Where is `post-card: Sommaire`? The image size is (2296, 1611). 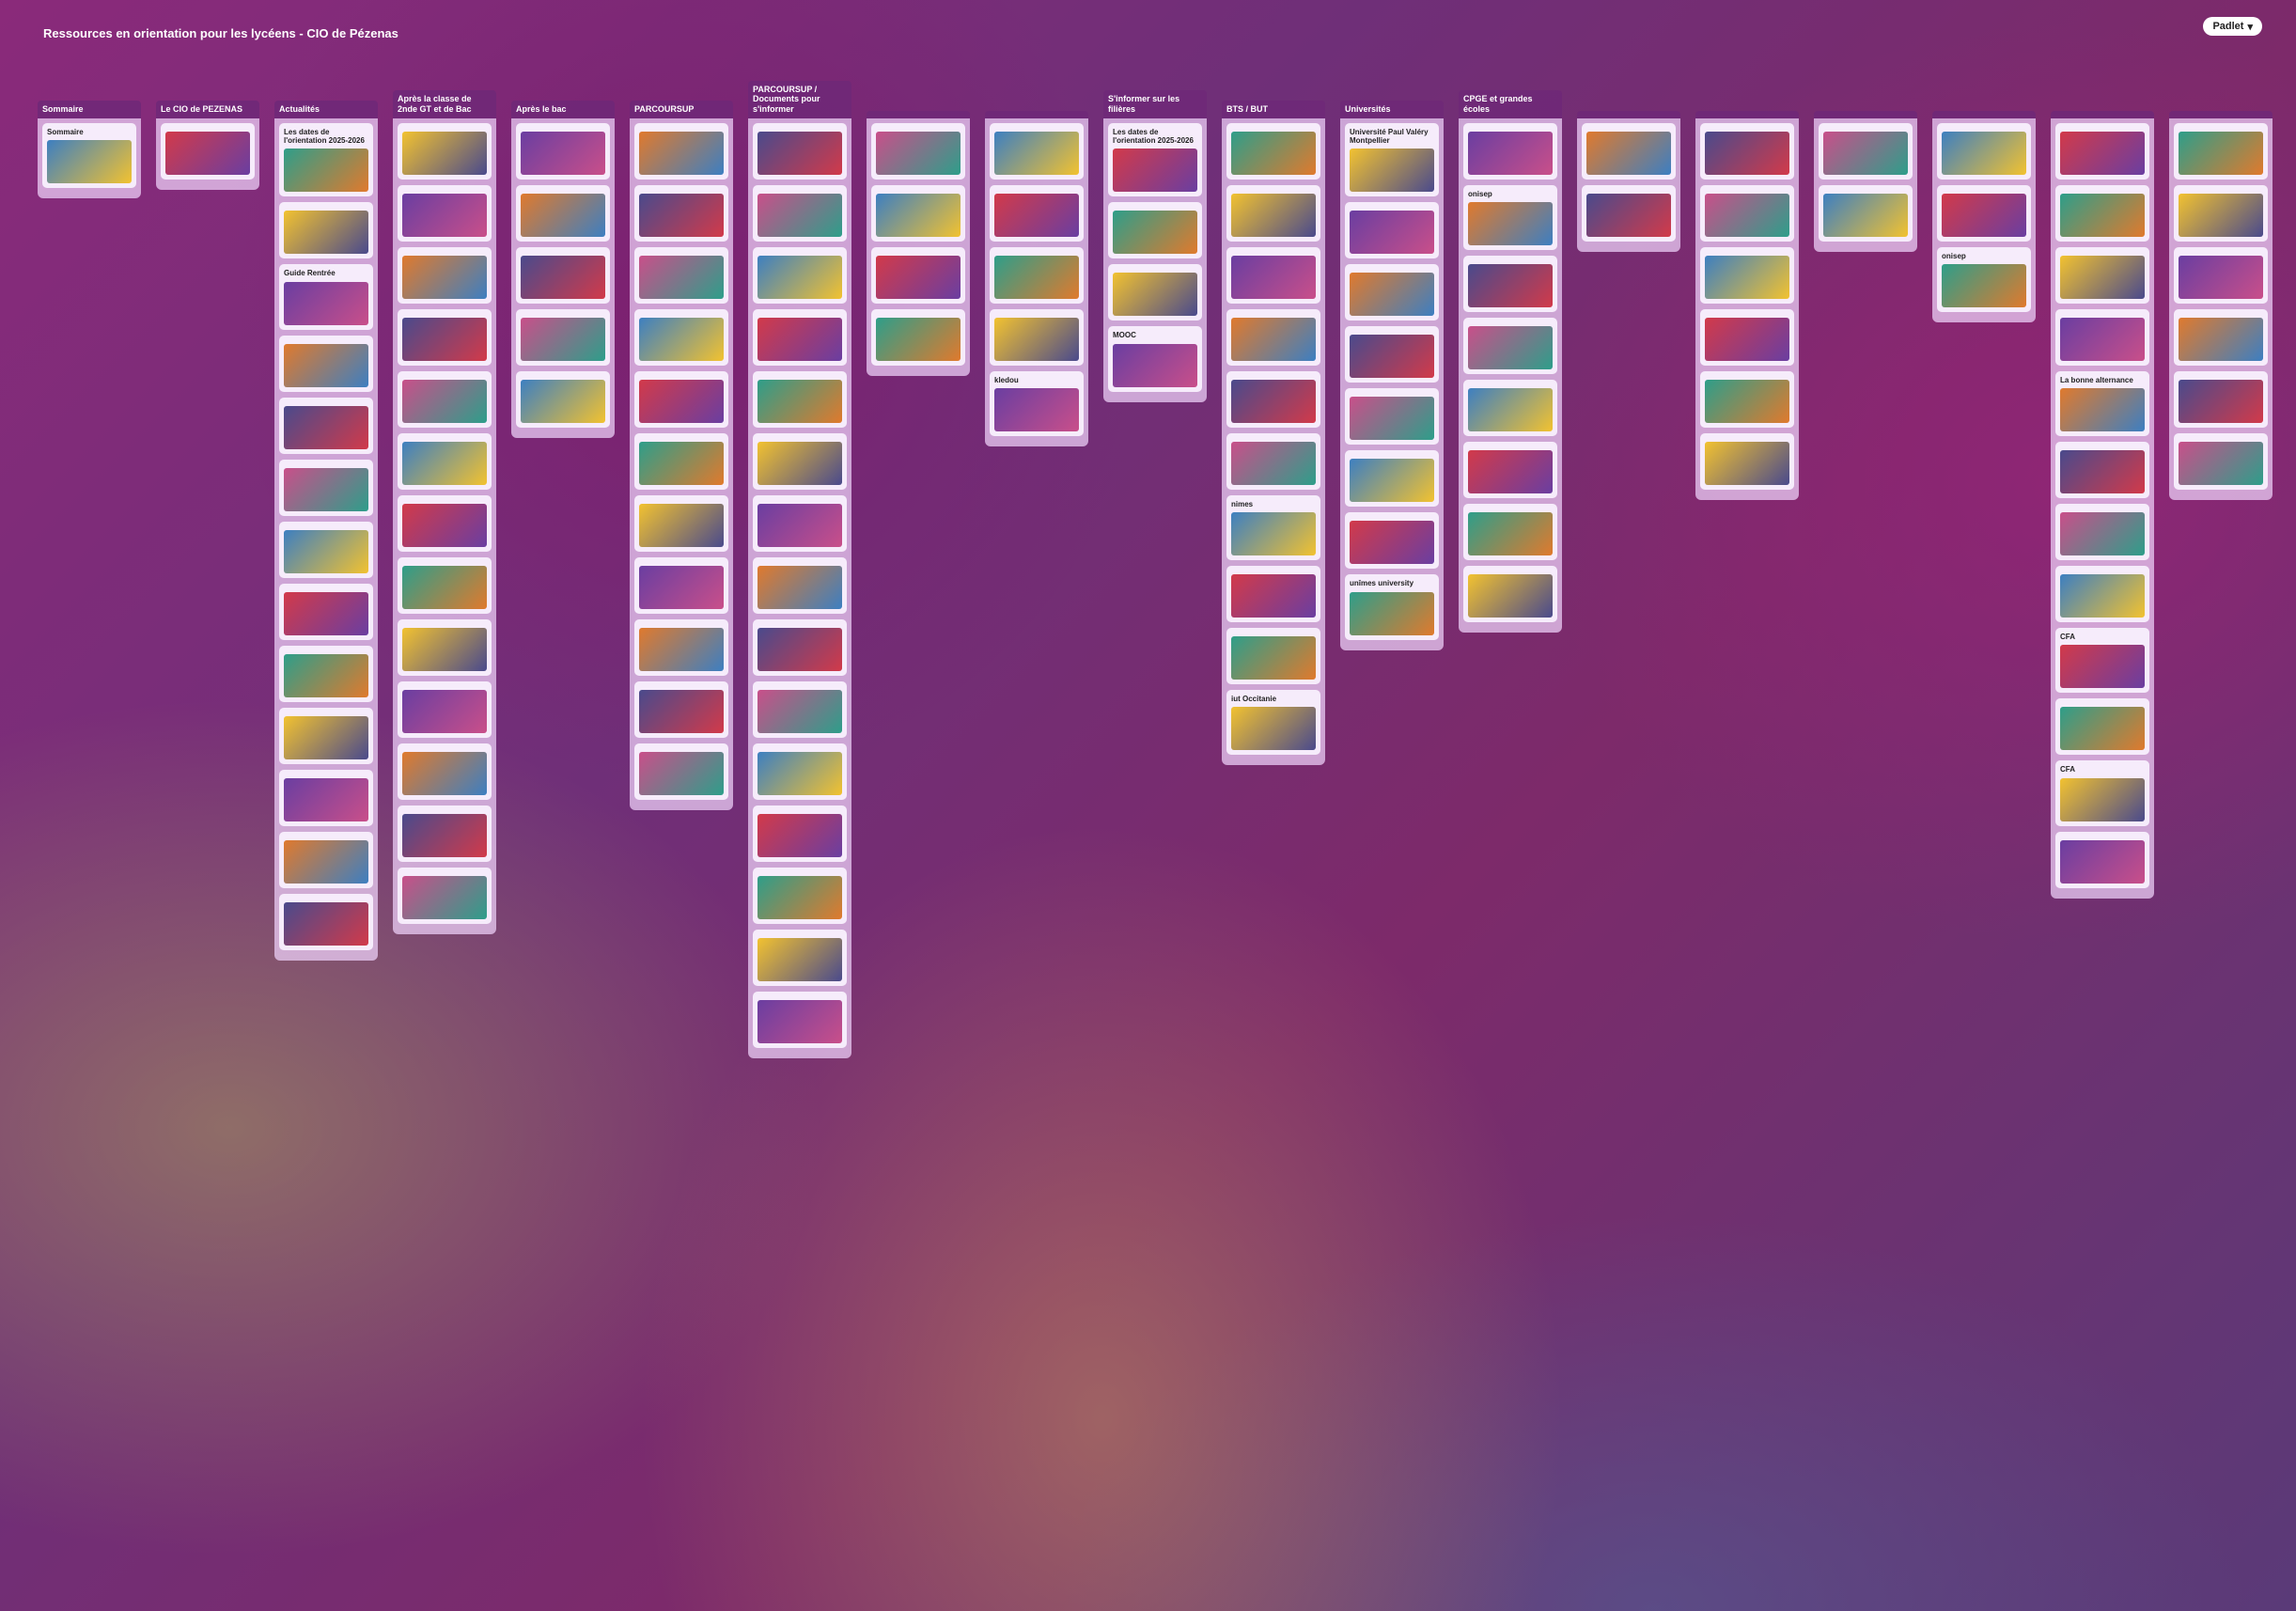 post-card: Sommaire is located at coordinates (89, 156).